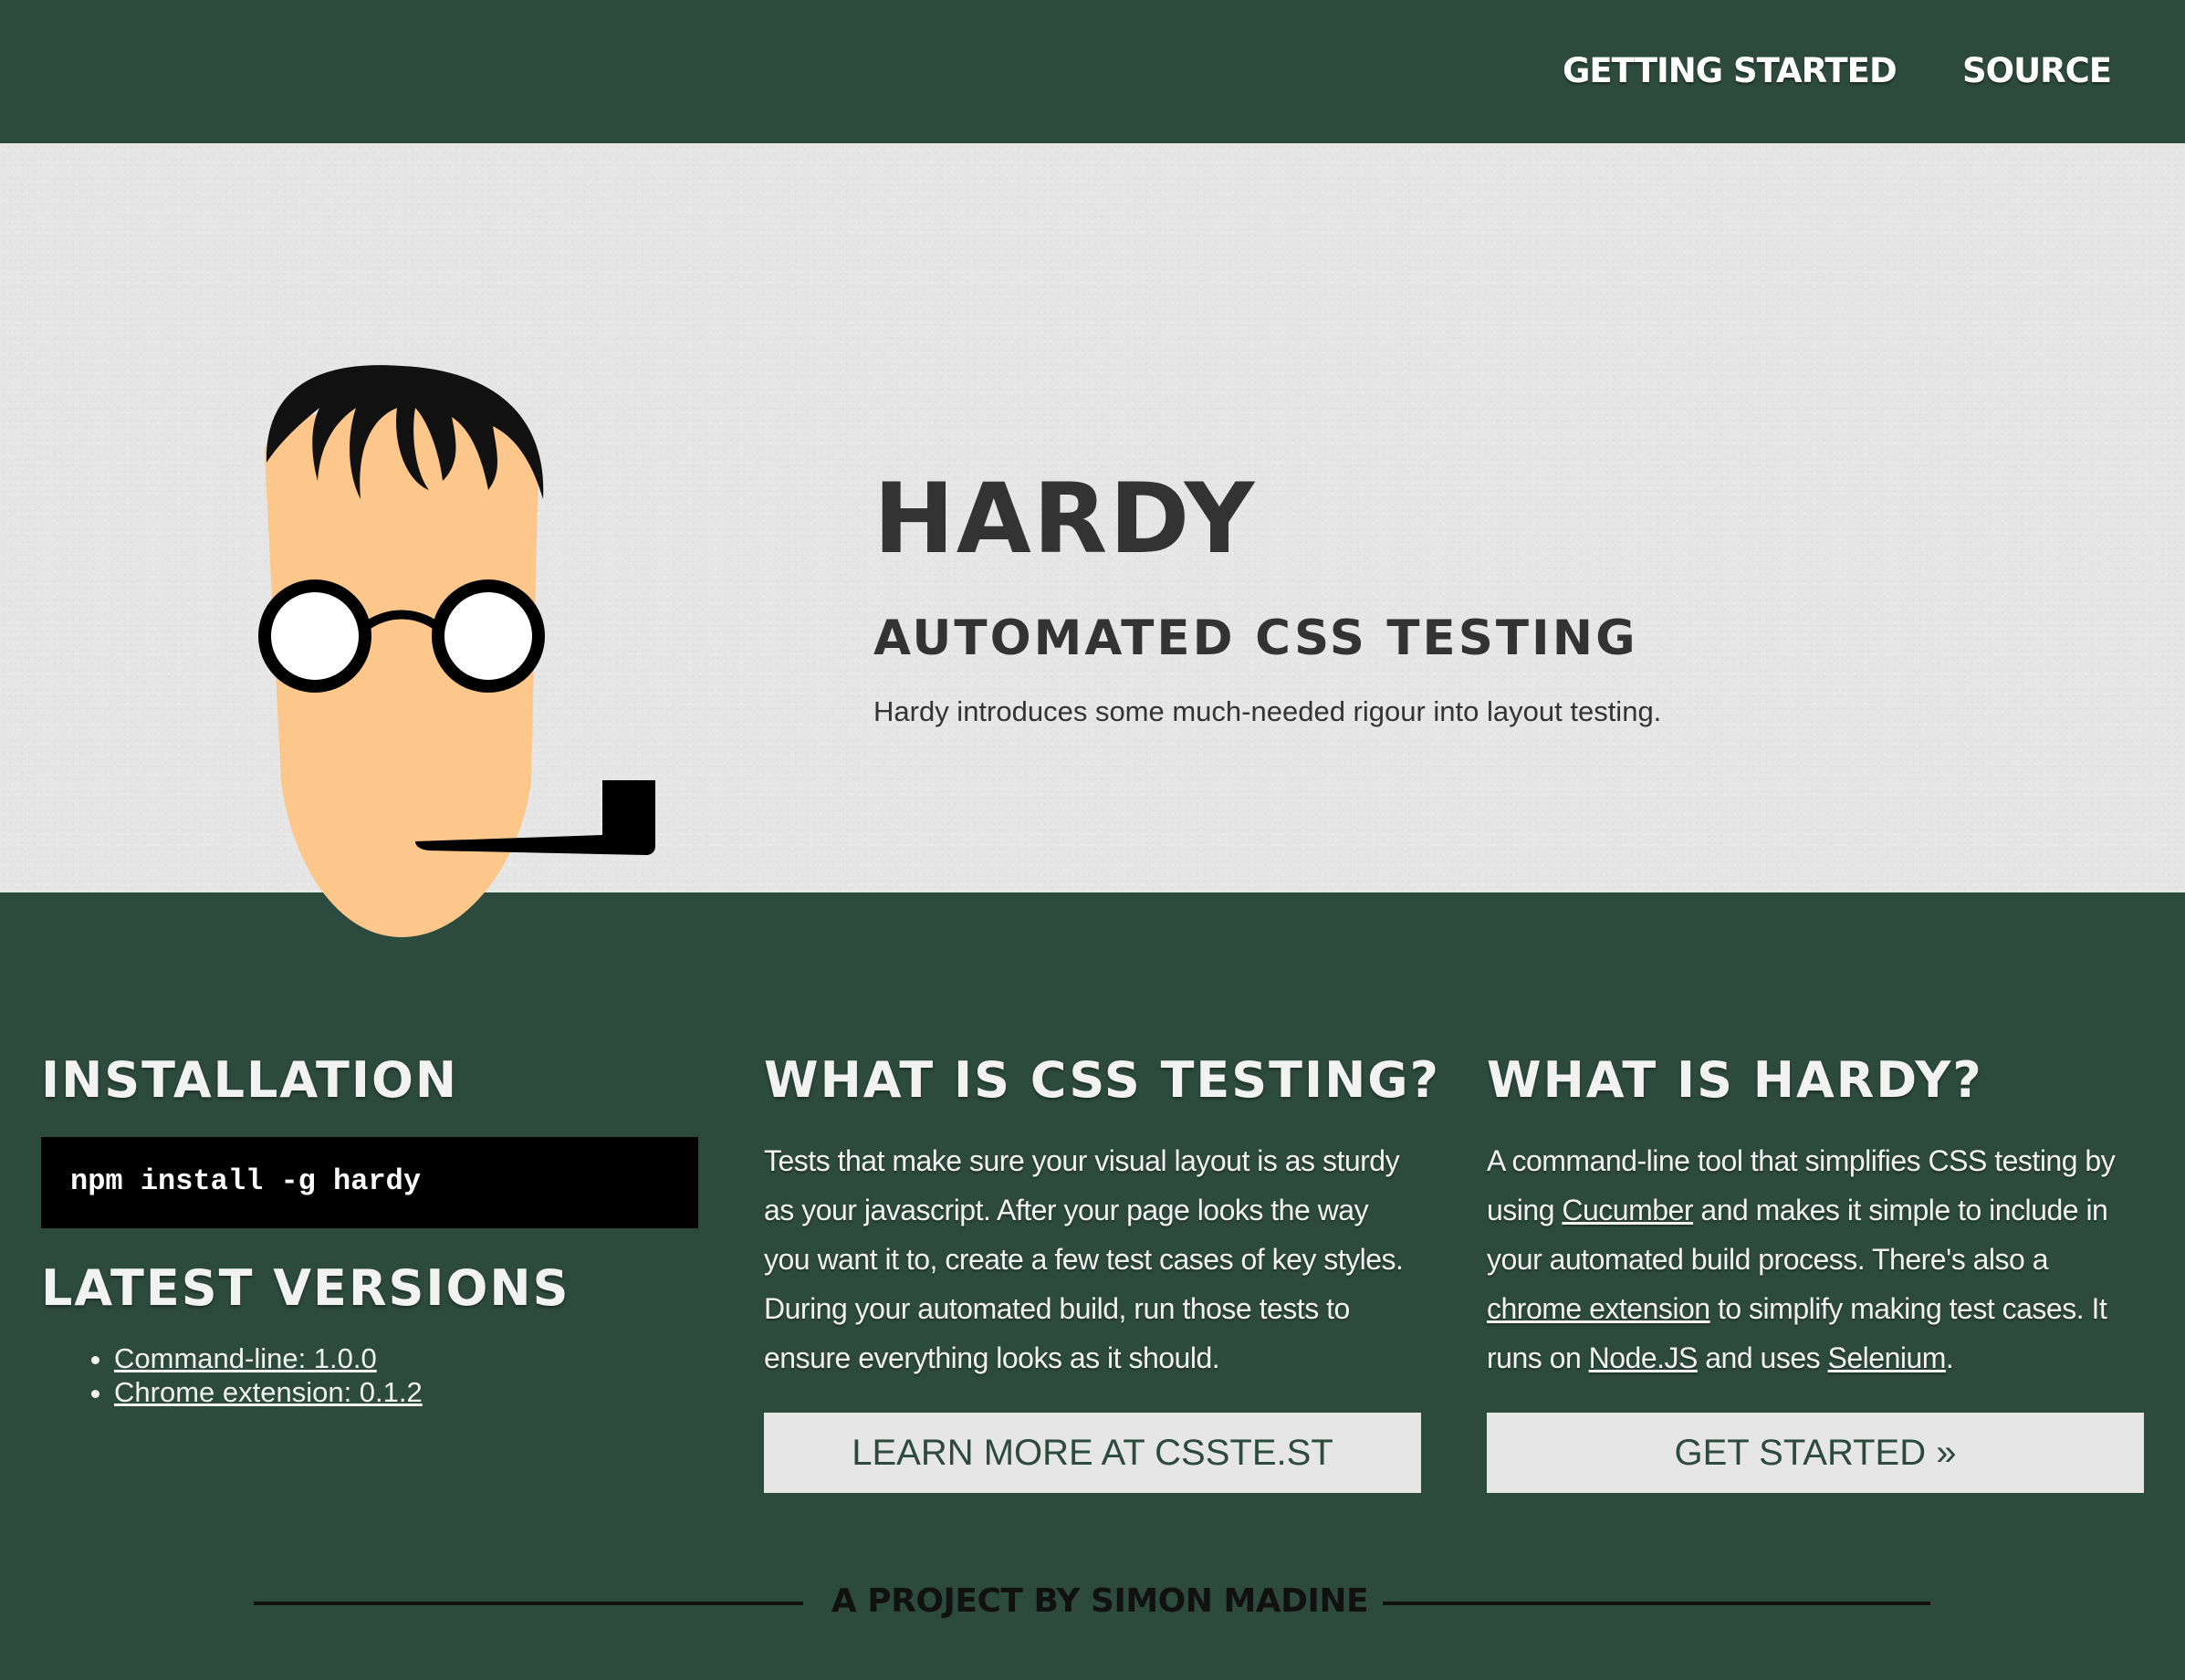 This screenshot has height=1680, width=2185. Describe the element at coordinates (1102, 1080) in the screenshot. I see `css-testing-heading: WHAT IS CSS TESTING?` at that location.